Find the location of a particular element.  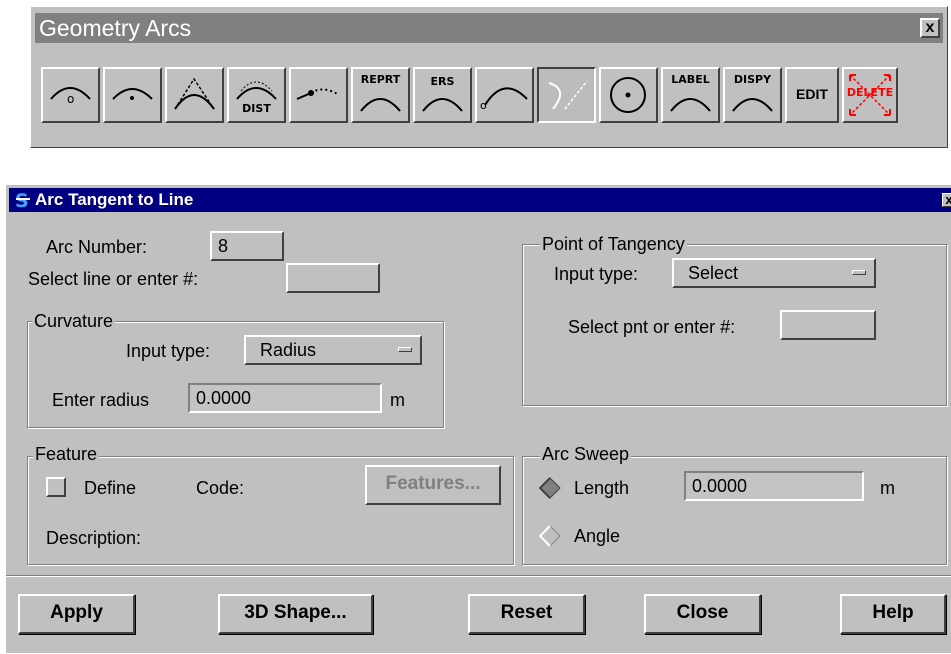

select-line-label: Select line or enter #: is located at coordinates (113, 279).